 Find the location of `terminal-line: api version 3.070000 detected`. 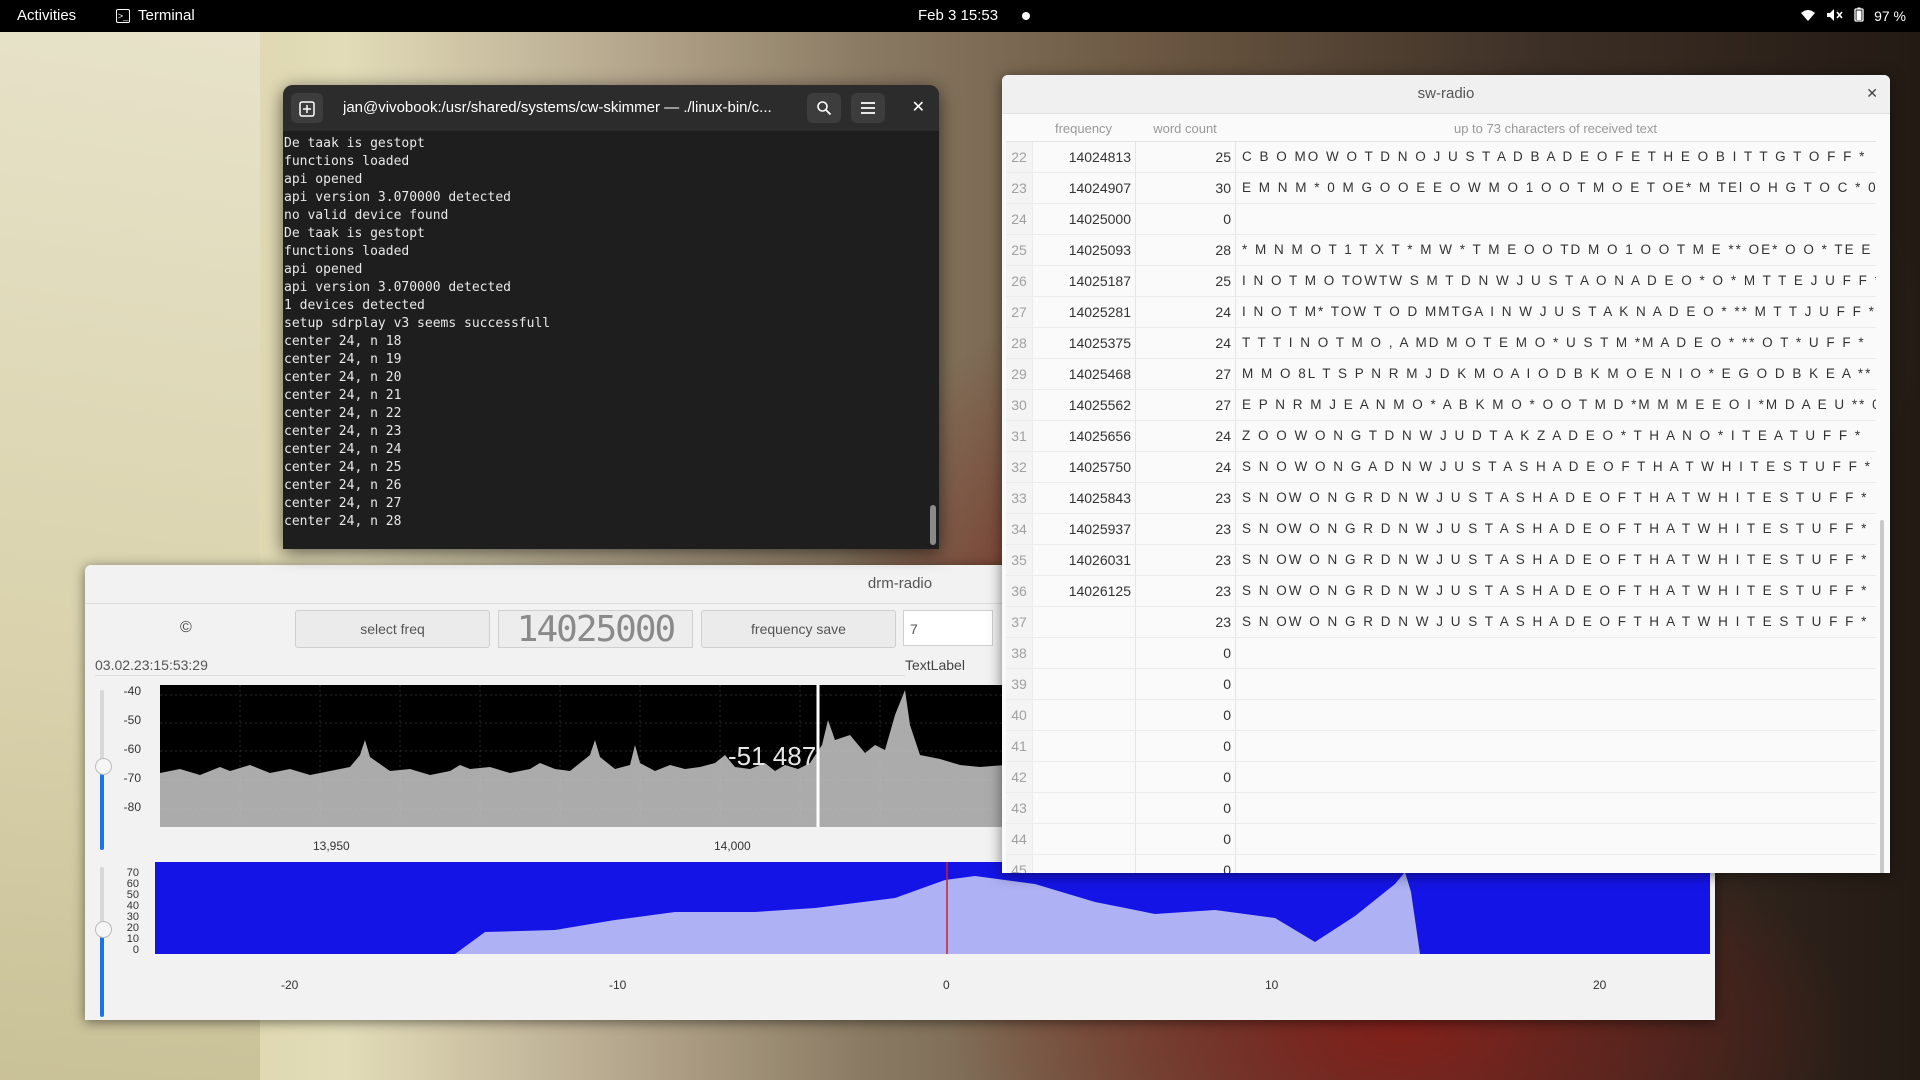

terminal-line: api version 3.070000 detected is located at coordinates (397, 197).